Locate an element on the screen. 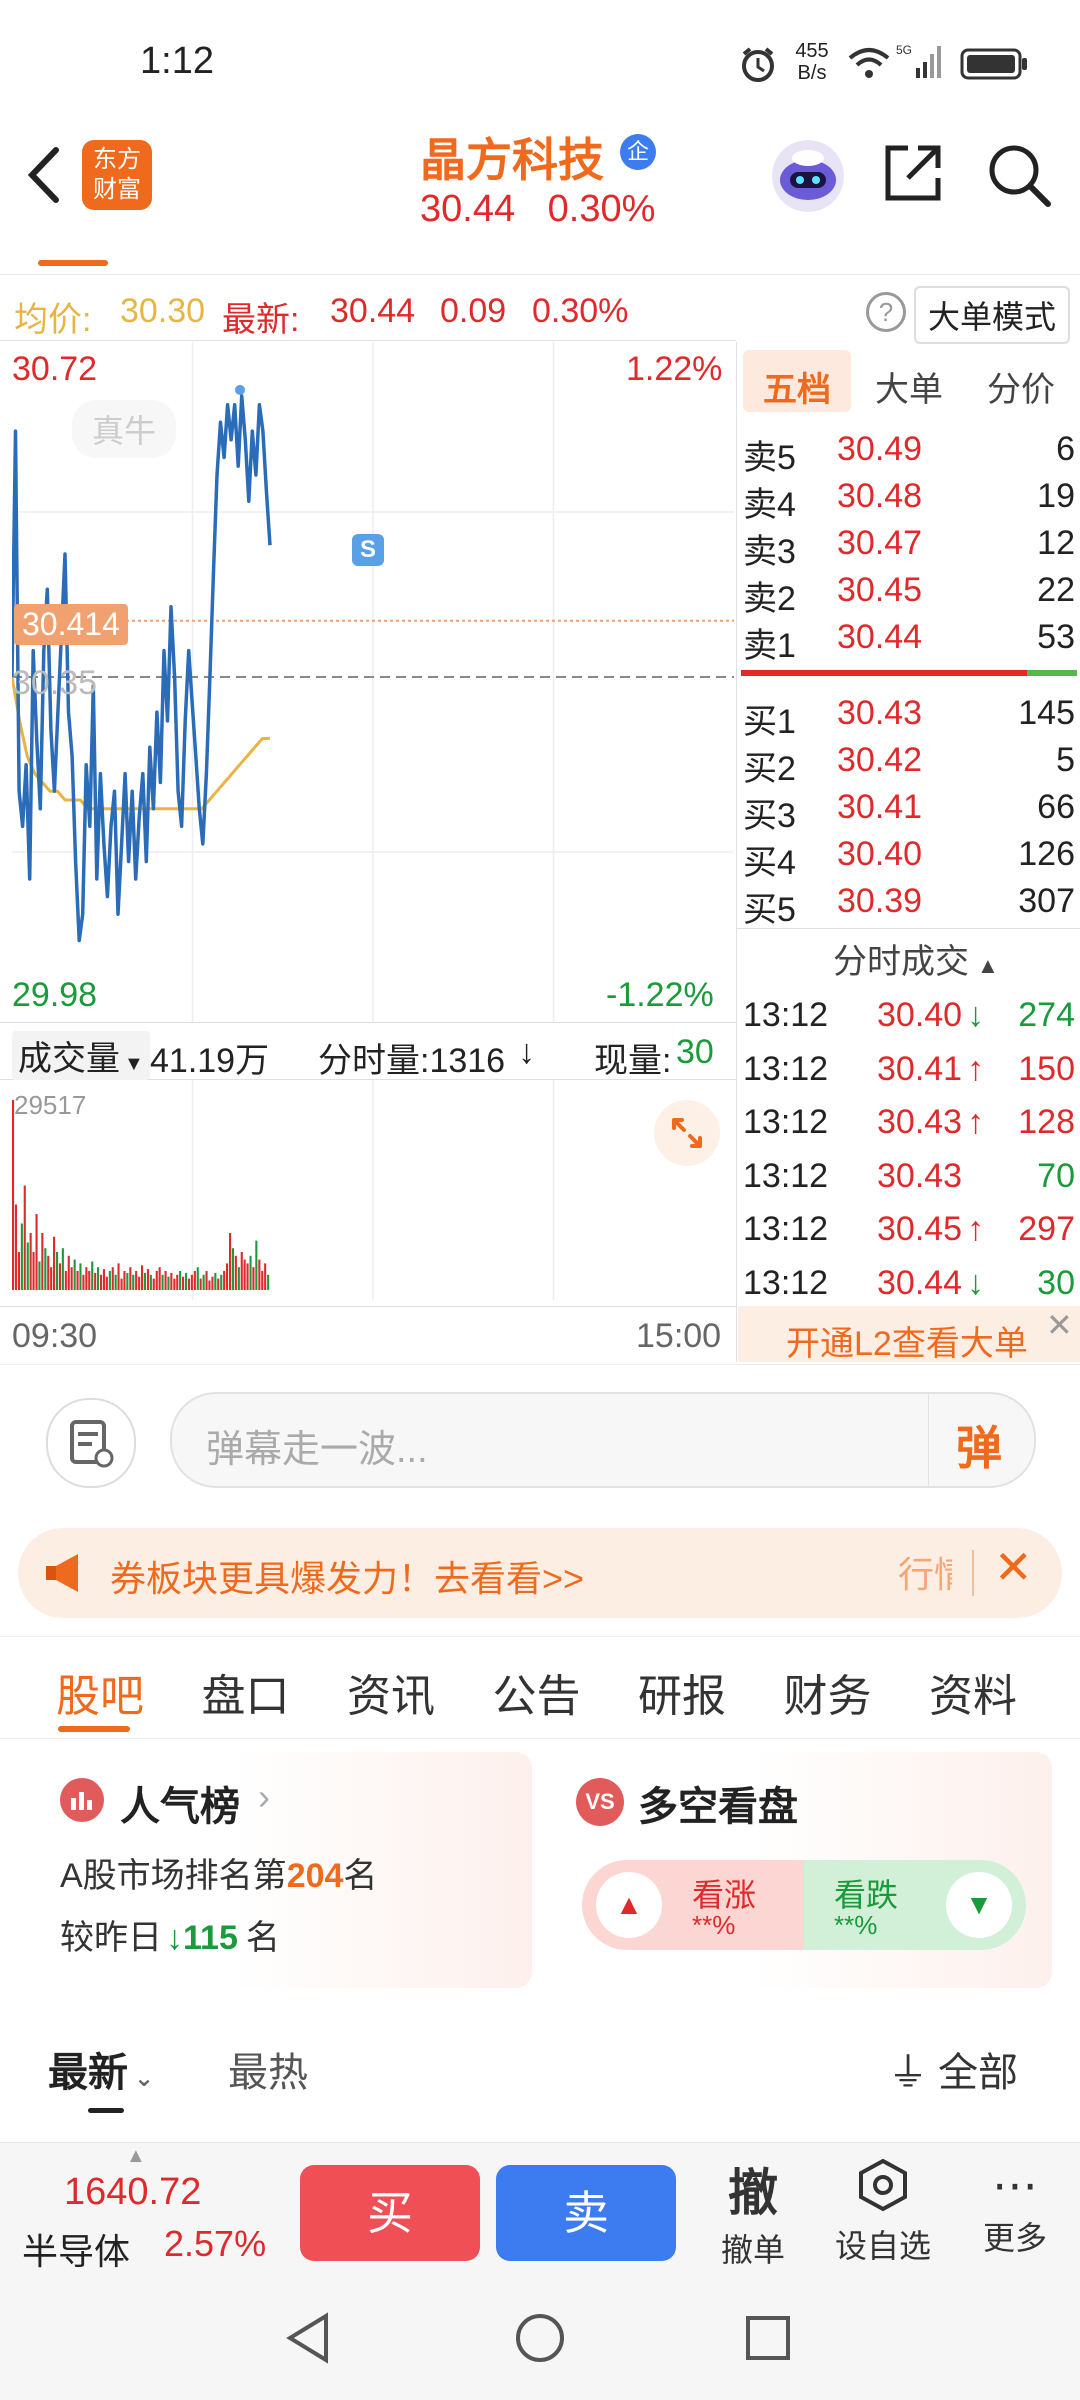 The height and width of the screenshot is (2400, 1080). bear-button: 看跌 **% ▼ is located at coordinates (915, 1905).